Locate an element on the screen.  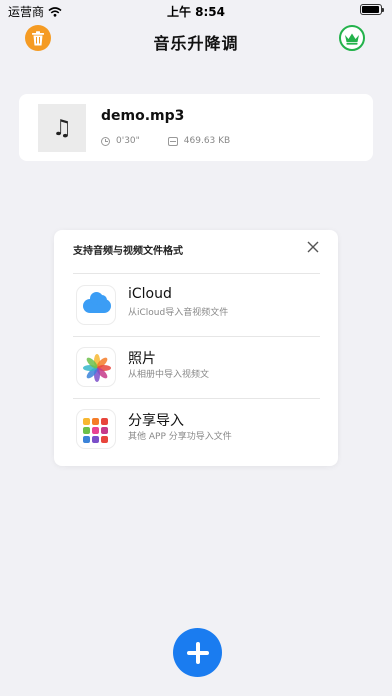
crown-icon is located at coordinates (352, 39).